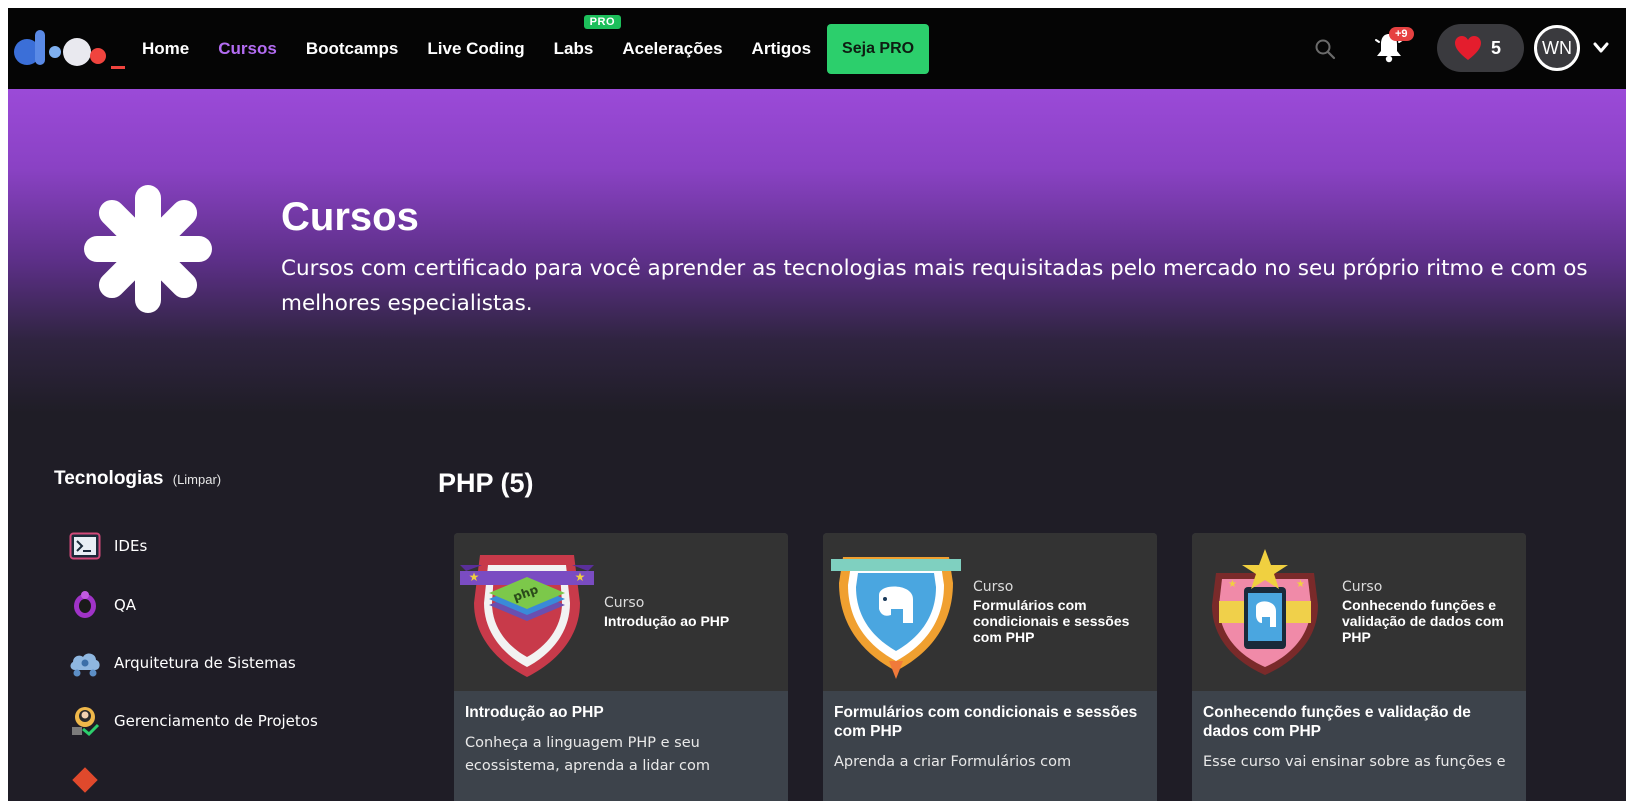  I want to click on sidebar-item-ides: IDEs, so click(107, 546).